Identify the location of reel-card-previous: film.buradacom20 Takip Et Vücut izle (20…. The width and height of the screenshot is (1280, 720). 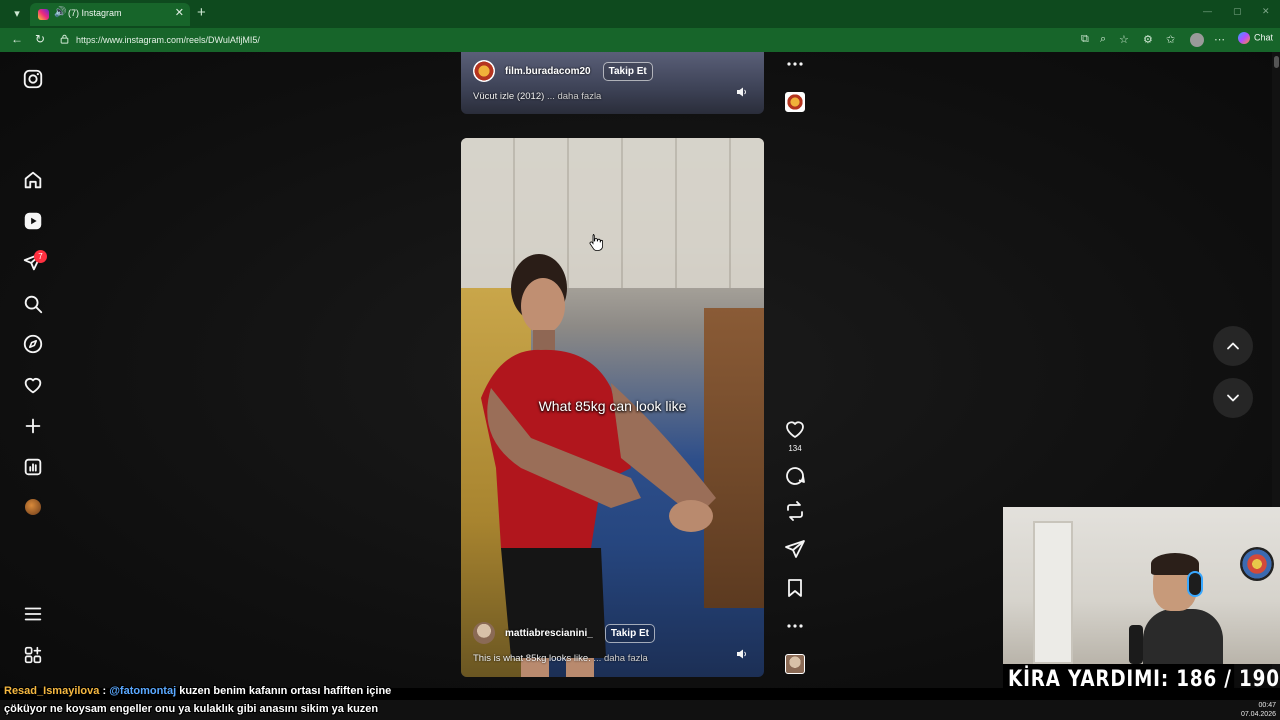
(612, 83).